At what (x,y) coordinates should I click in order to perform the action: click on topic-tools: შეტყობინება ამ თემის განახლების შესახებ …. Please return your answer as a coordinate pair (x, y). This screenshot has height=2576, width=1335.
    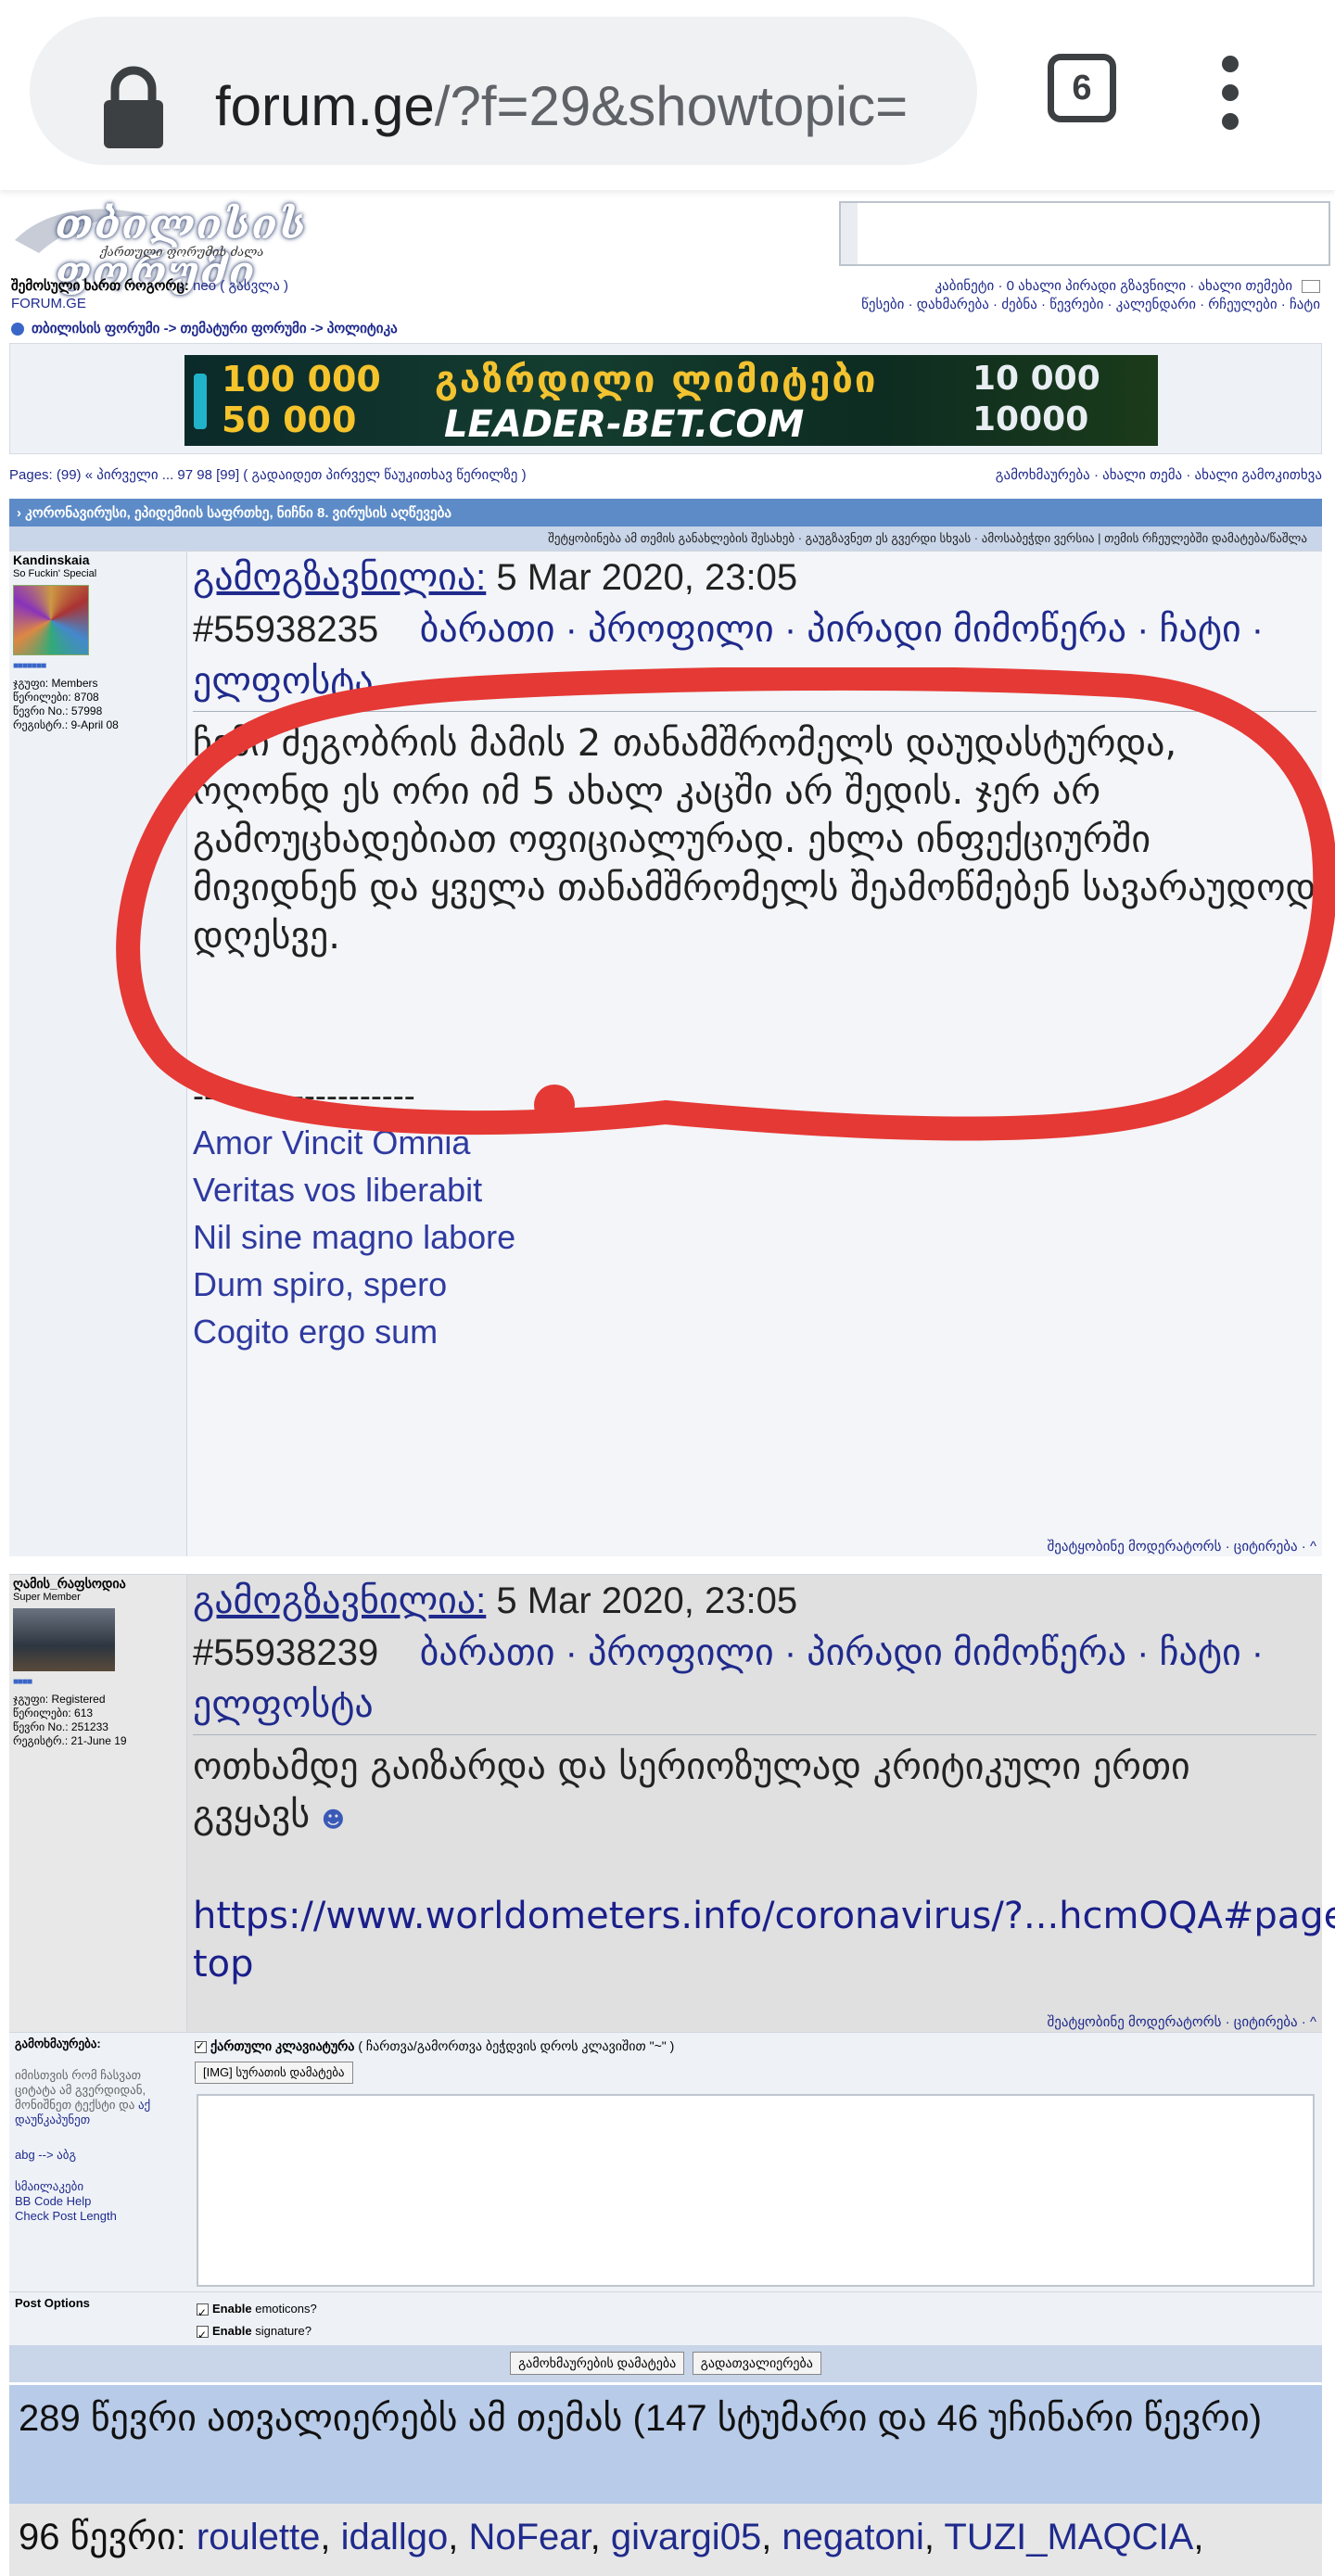
    Looking at the image, I should click on (665, 539).